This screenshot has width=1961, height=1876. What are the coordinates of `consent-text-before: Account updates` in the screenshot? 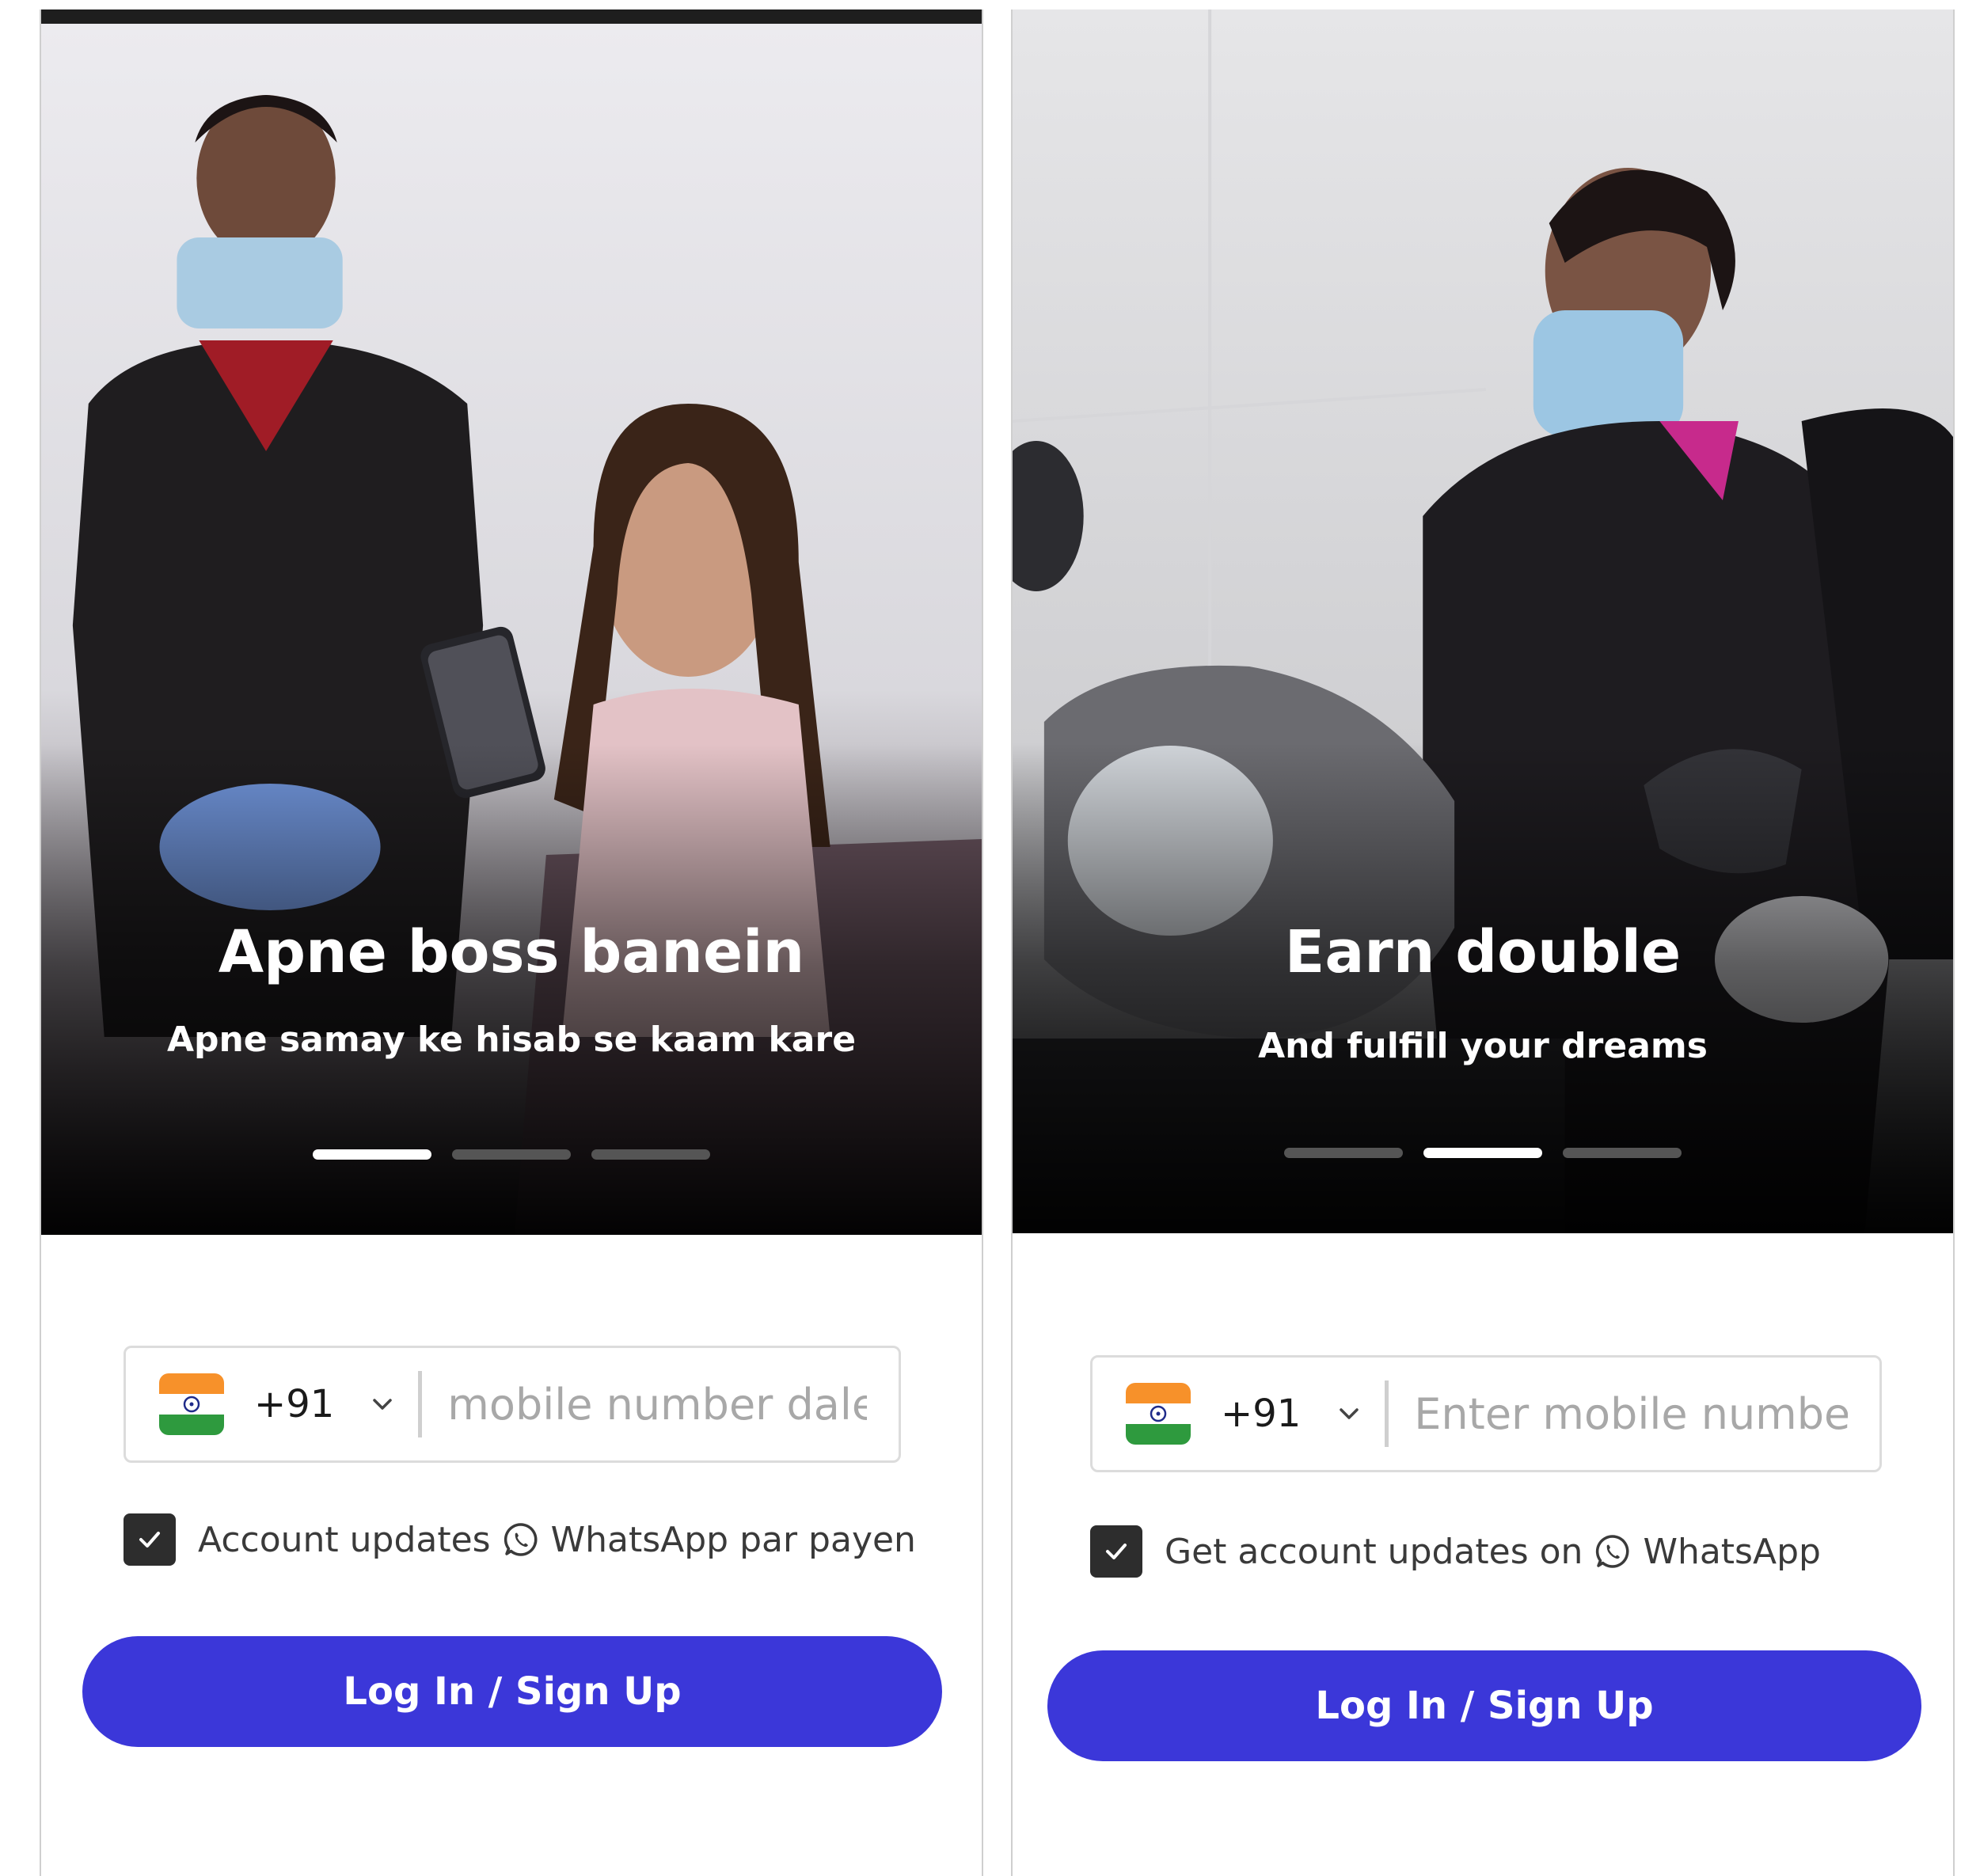 It's located at (344, 1539).